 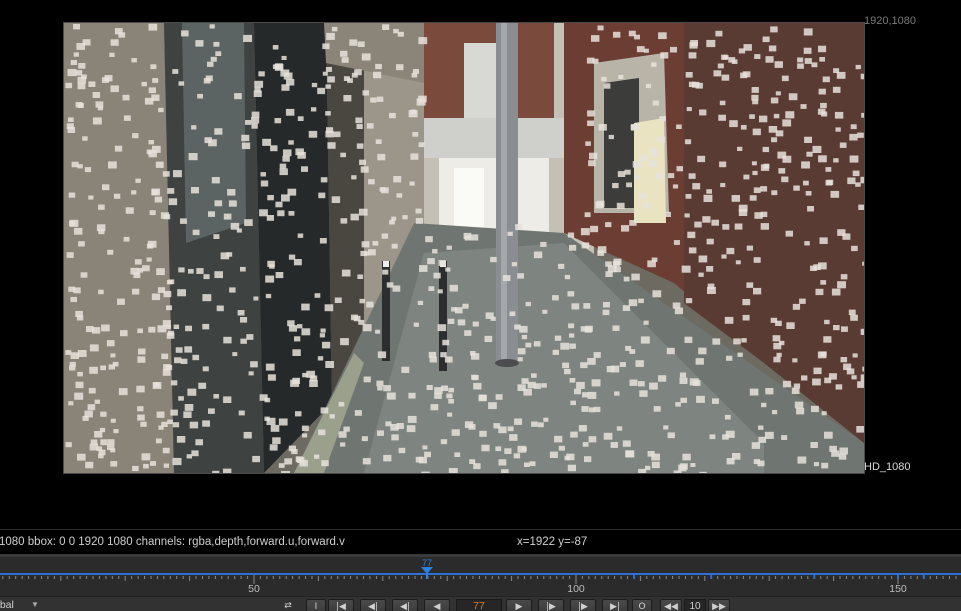 I want to click on next-frame-button: |▶, so click(x=551, y=605).